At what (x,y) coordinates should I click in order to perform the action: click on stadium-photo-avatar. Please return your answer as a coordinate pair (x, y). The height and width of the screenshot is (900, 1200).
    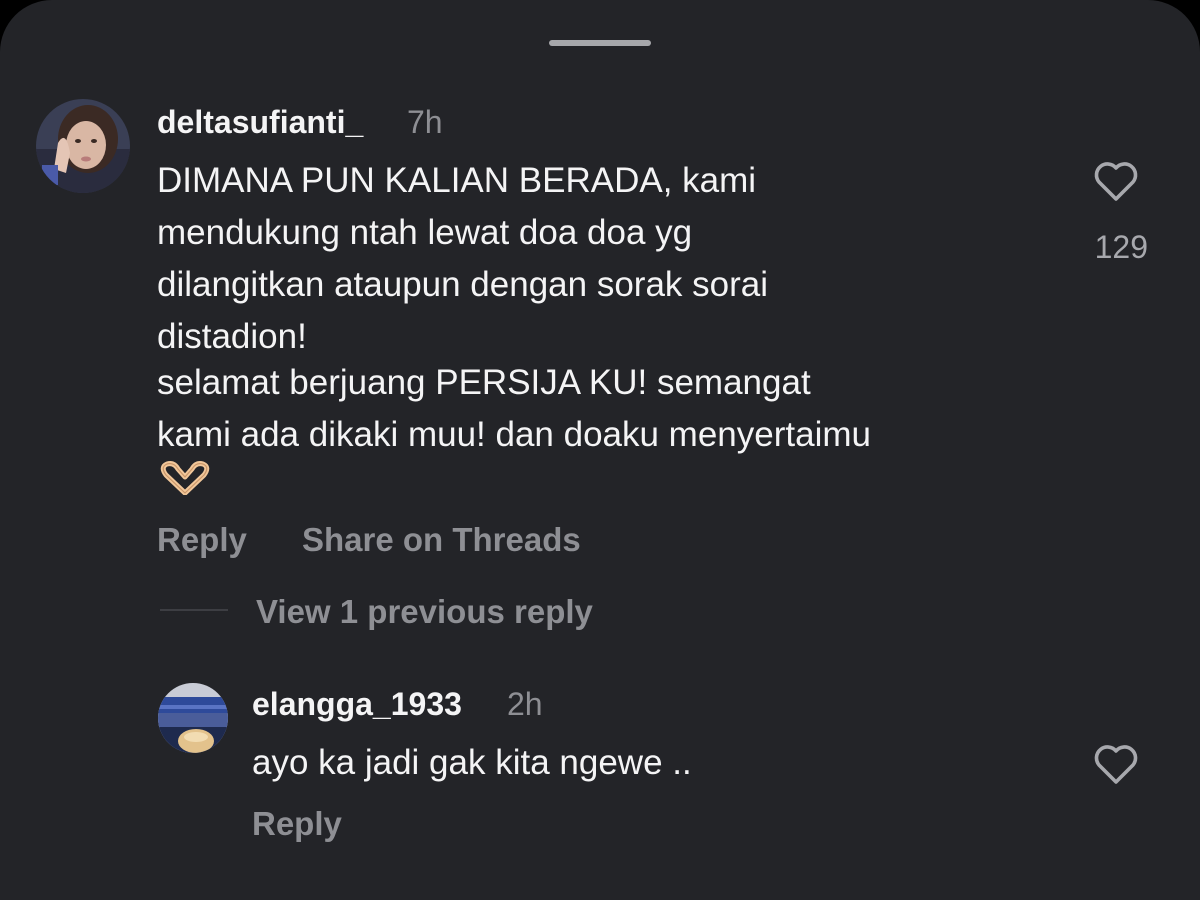
    Looking at the image, I should click on (193, 718).